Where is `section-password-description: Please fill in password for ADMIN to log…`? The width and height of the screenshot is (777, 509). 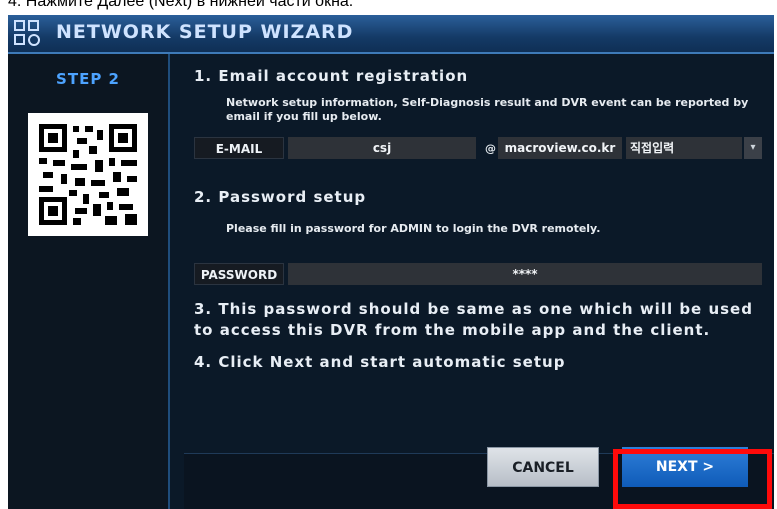
section-password-description: Please fill in password for ADMIN to log… is located at coordinates (413, 228).